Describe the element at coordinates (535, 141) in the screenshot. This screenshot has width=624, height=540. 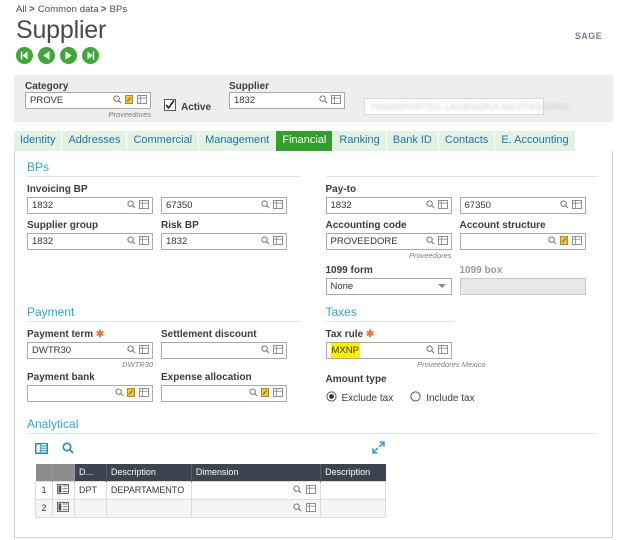
I see `tab-e-accounting: E. Accounting` at that location.